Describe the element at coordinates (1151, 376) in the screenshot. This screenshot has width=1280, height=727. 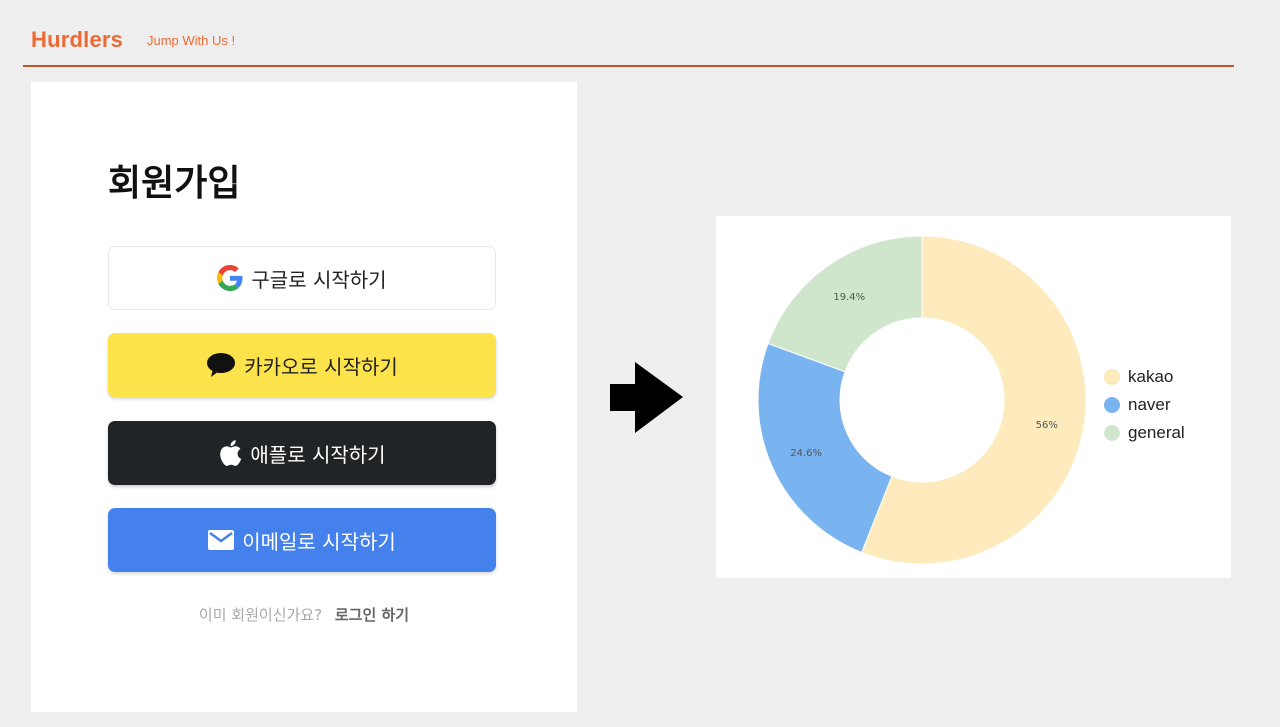
I see `legend-label-kakao: kakao` at that location.